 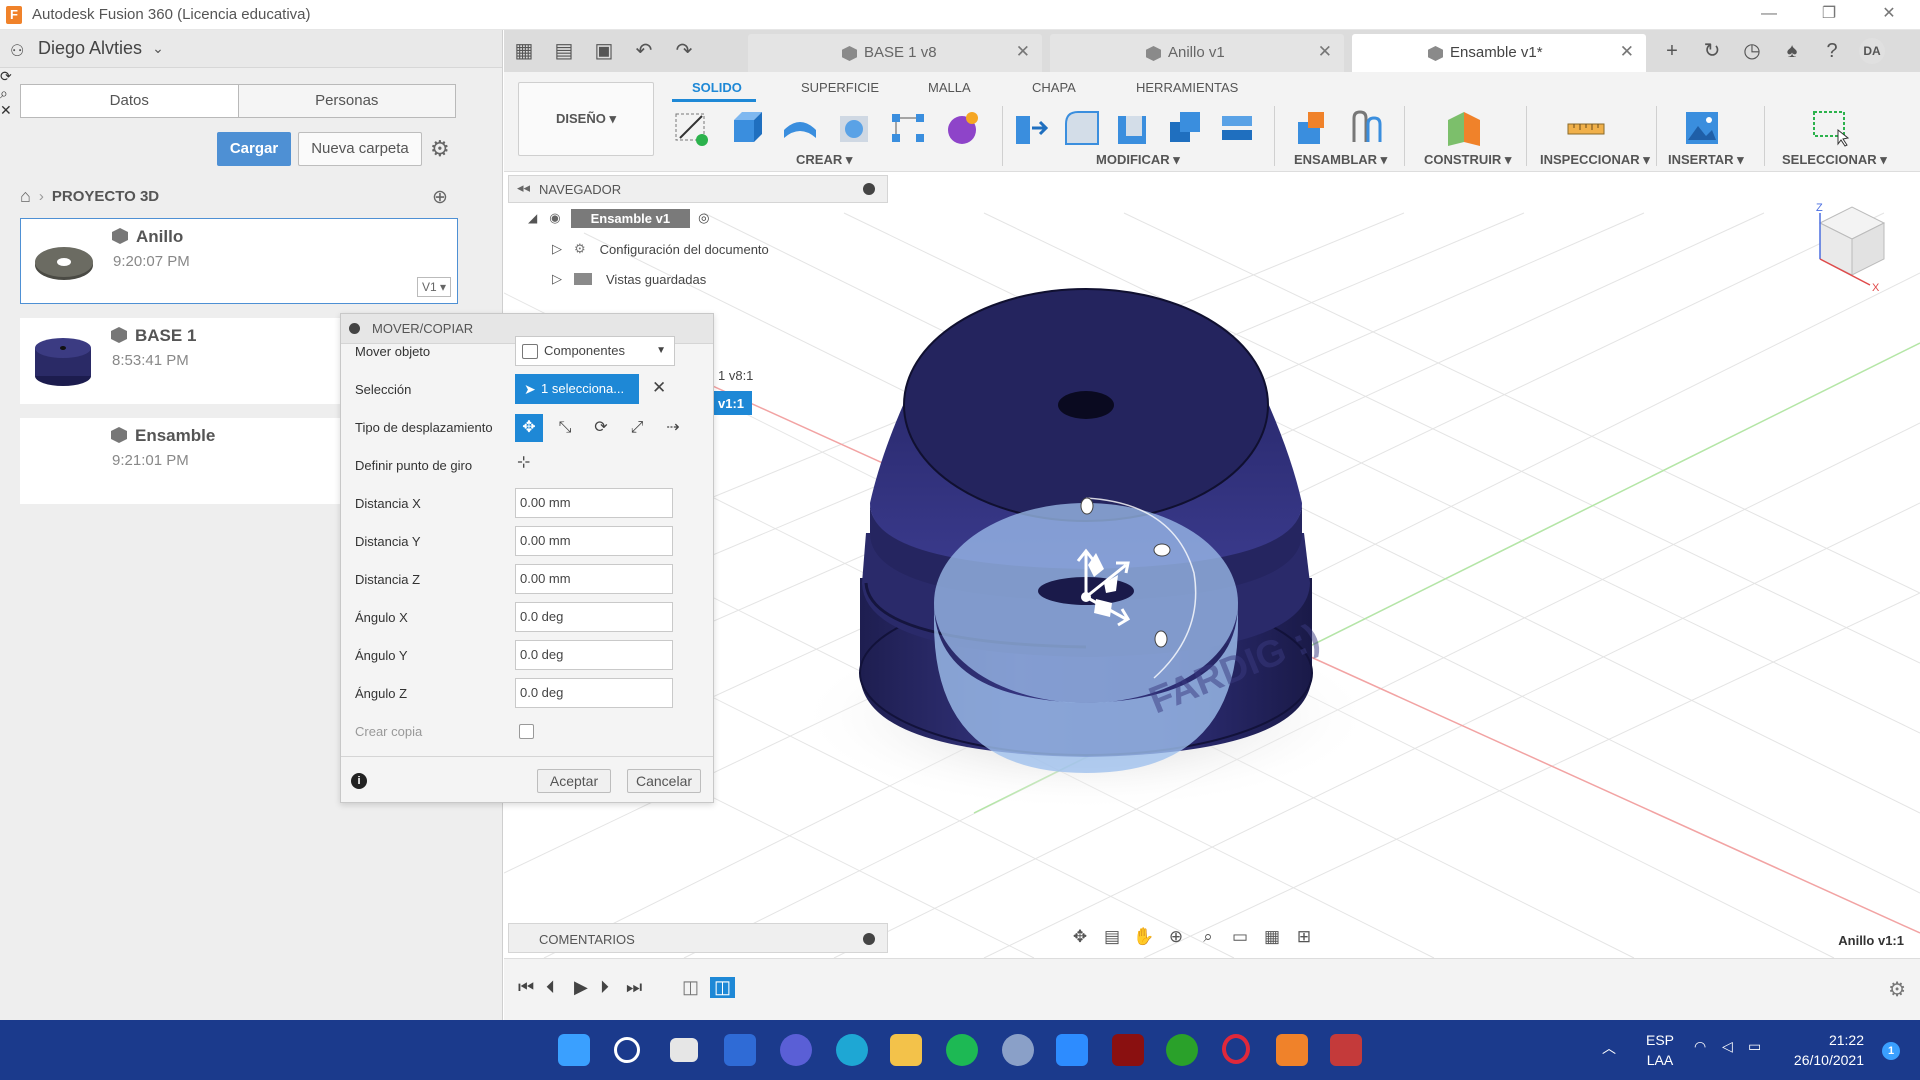 I want to click on job-status-icon: ◷, so click(x=1752, y=51).